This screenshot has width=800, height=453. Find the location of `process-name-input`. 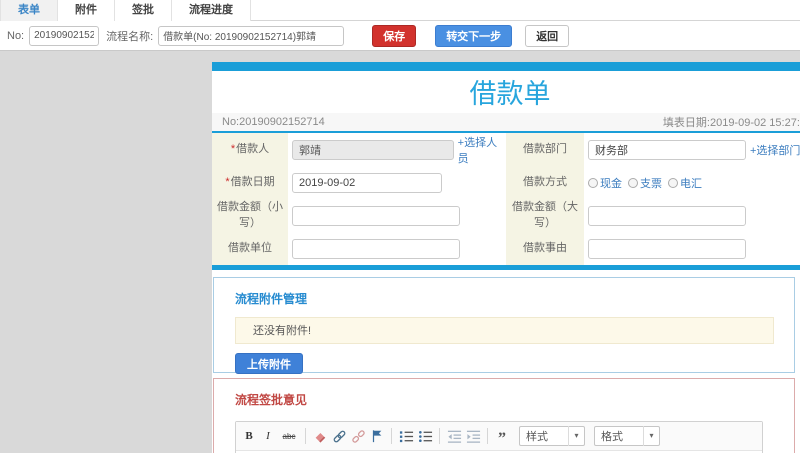

process-name-input is located at coordinates (251, 35).